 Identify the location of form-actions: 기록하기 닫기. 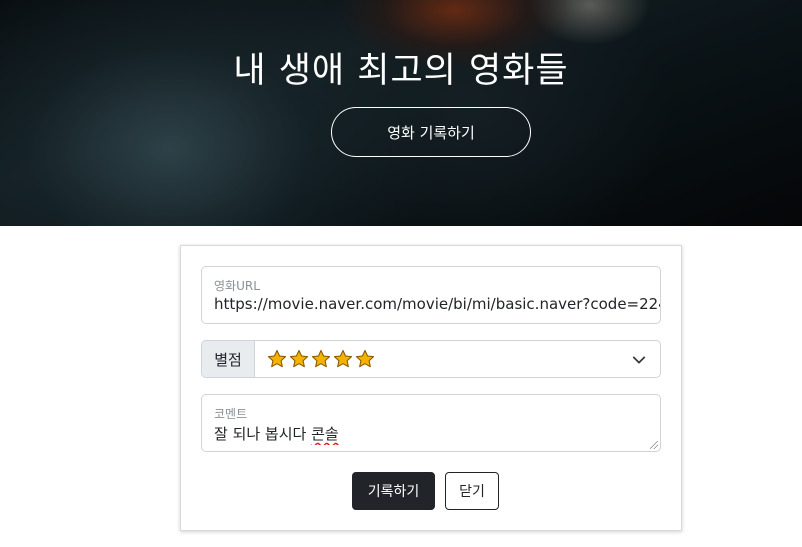
(432, 491).